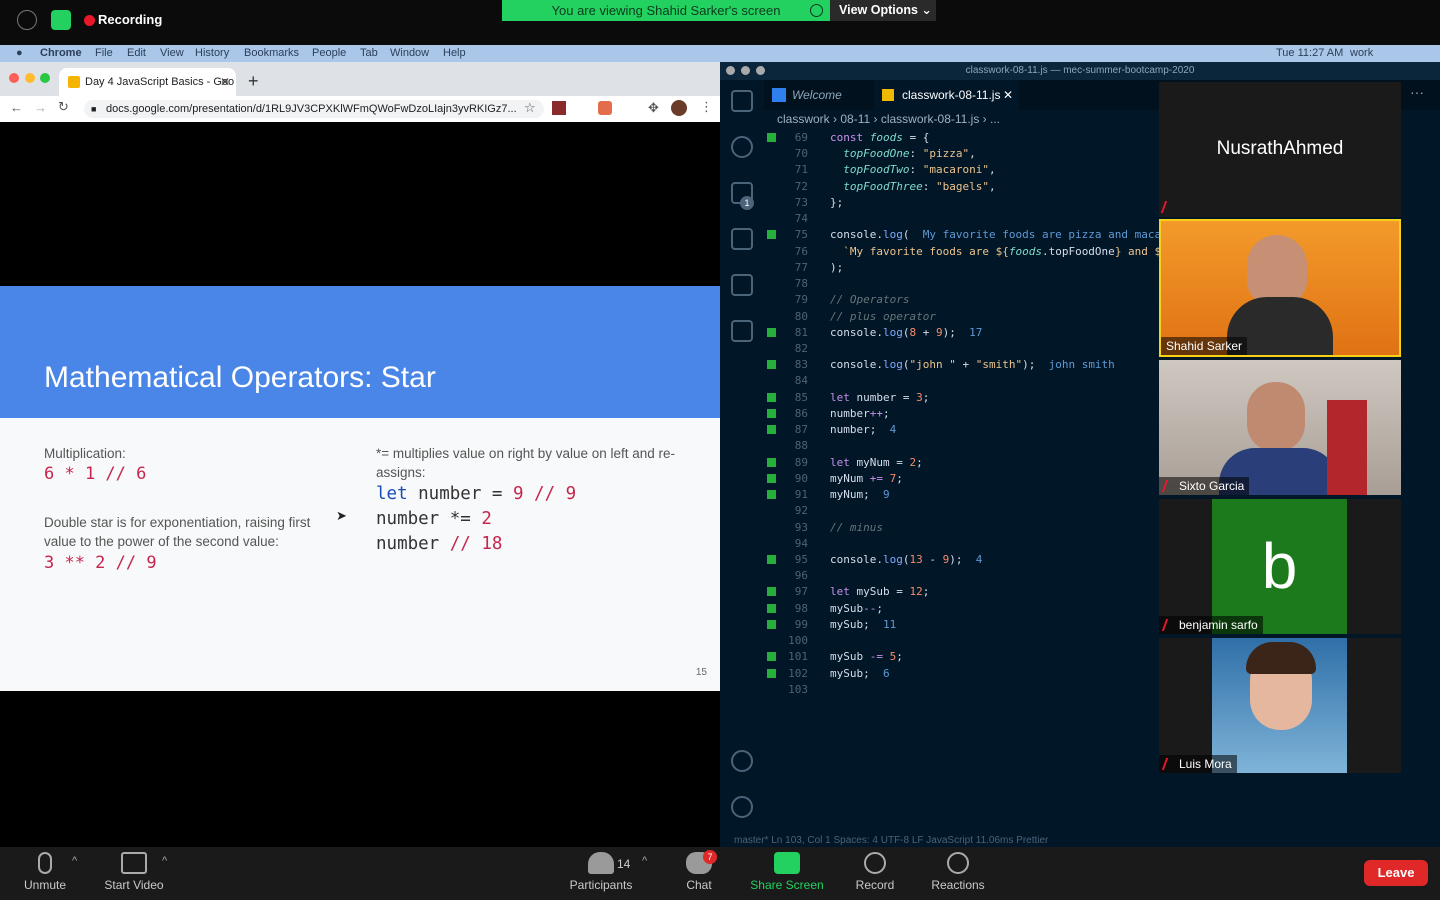 The height and width of the screenshot is (900, 1440). What do you see at coordinates (1280, 566) in the screenshot?
I see `participant-tile: b benjamin sarfo` at bounding box center [1280, 566].